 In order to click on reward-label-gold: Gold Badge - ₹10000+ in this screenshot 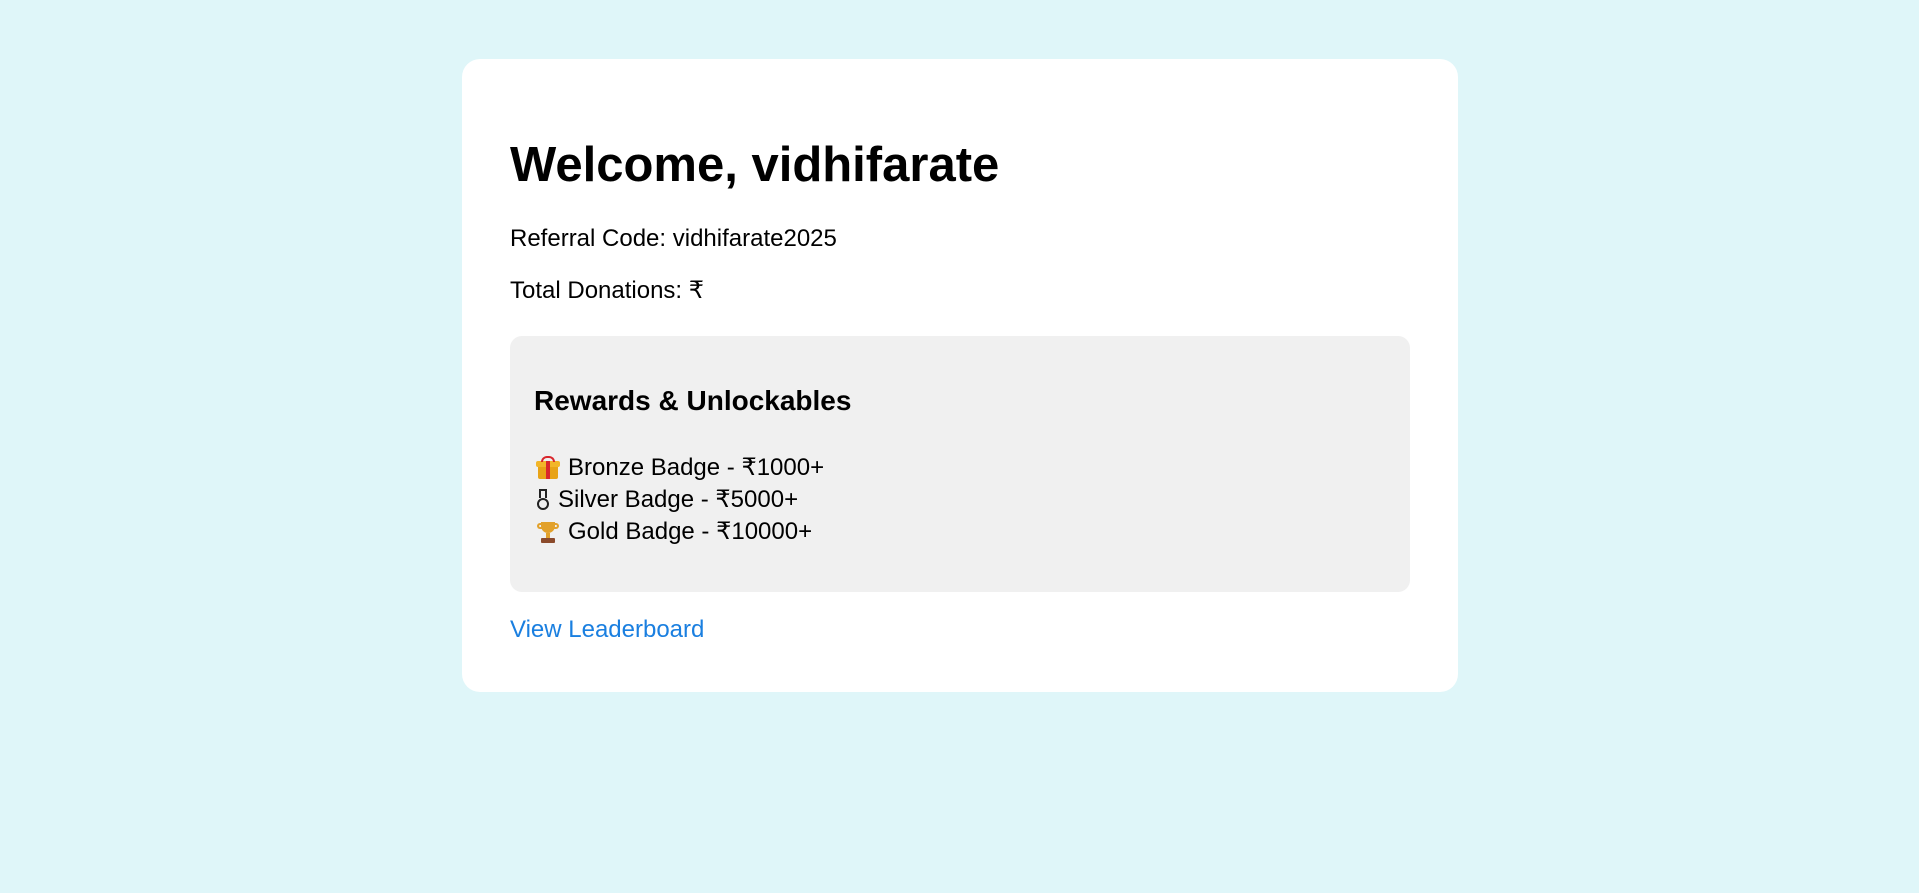, I will do `click(690, 531)`.